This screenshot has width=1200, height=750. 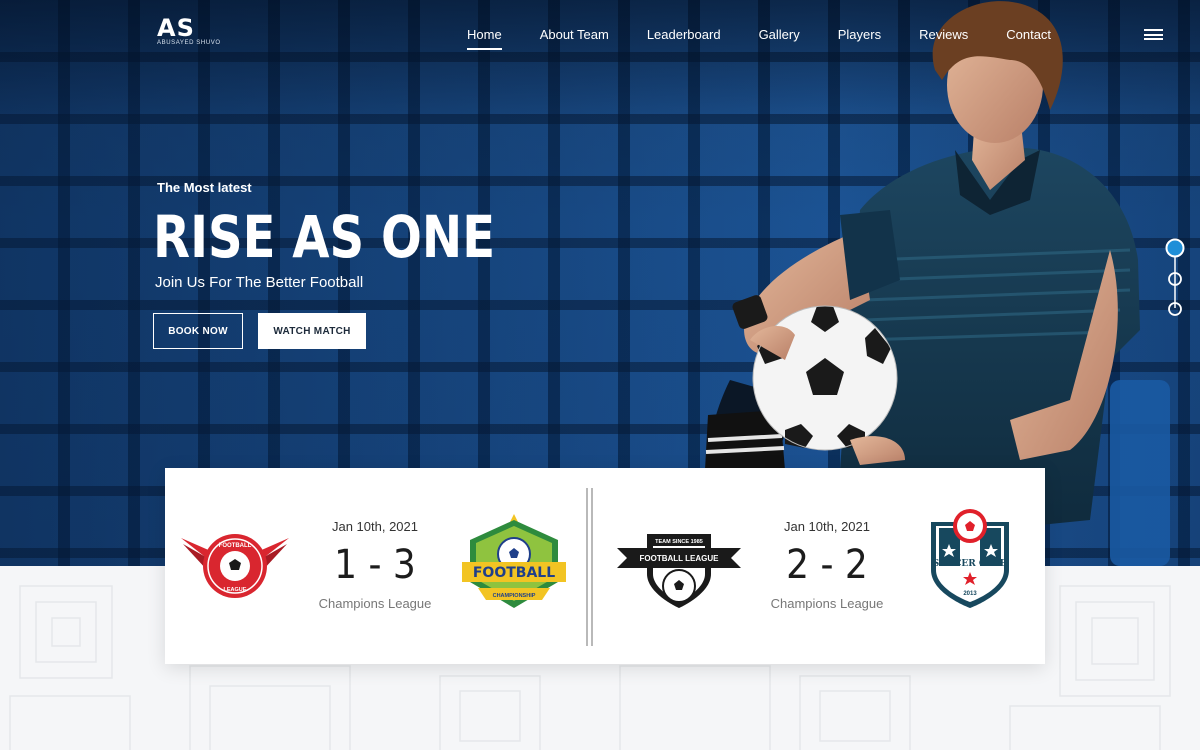 I want to click on logo-mark: AS, so click(x=176, y=28).